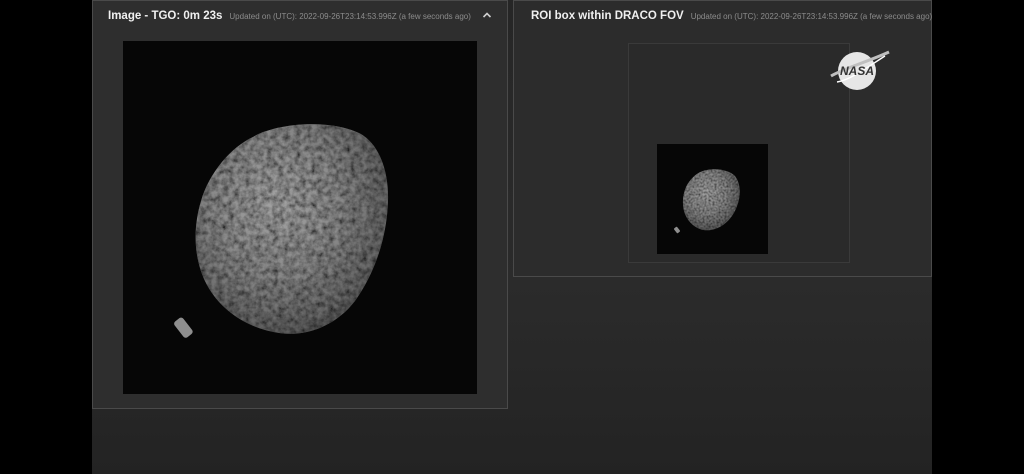  I want to click on draco-fov-frame: NASA, so click(759, 153).